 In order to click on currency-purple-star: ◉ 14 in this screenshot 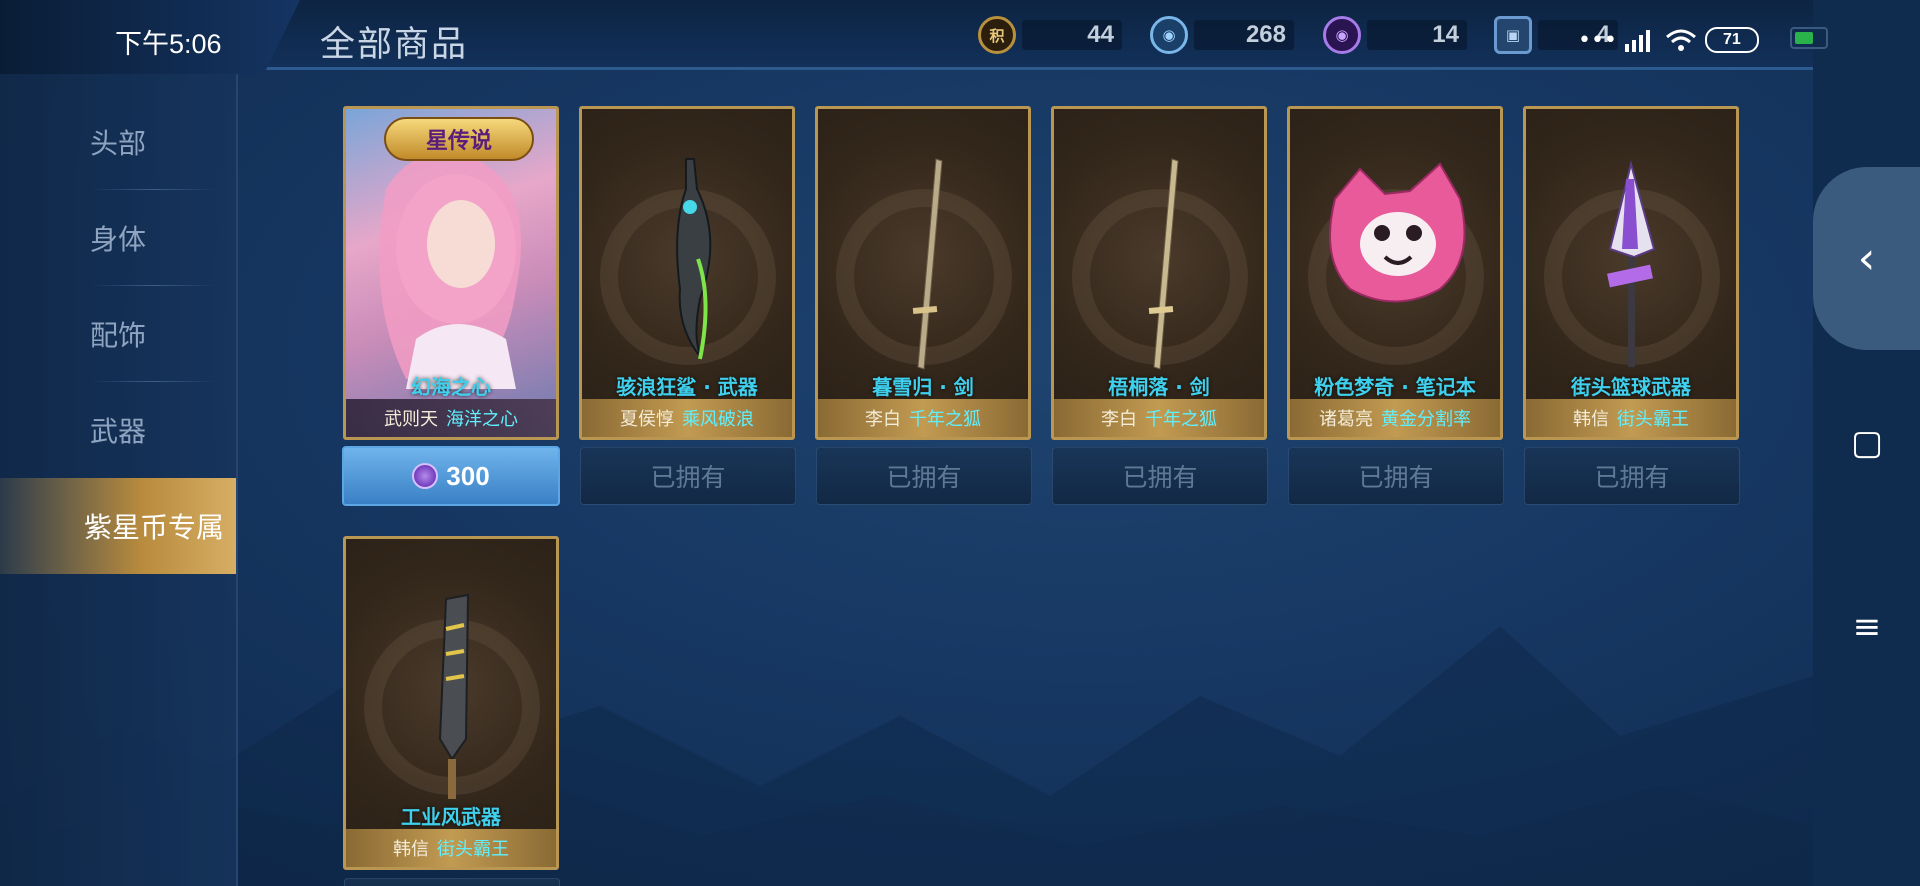, I will do `click(1395, 35)`.